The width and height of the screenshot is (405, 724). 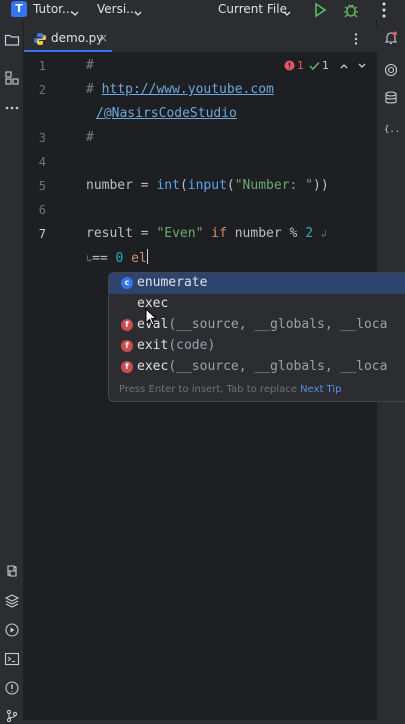 I want to click on completion-label: eval(__source, __globals, __loca, so click(x=262, y=324).